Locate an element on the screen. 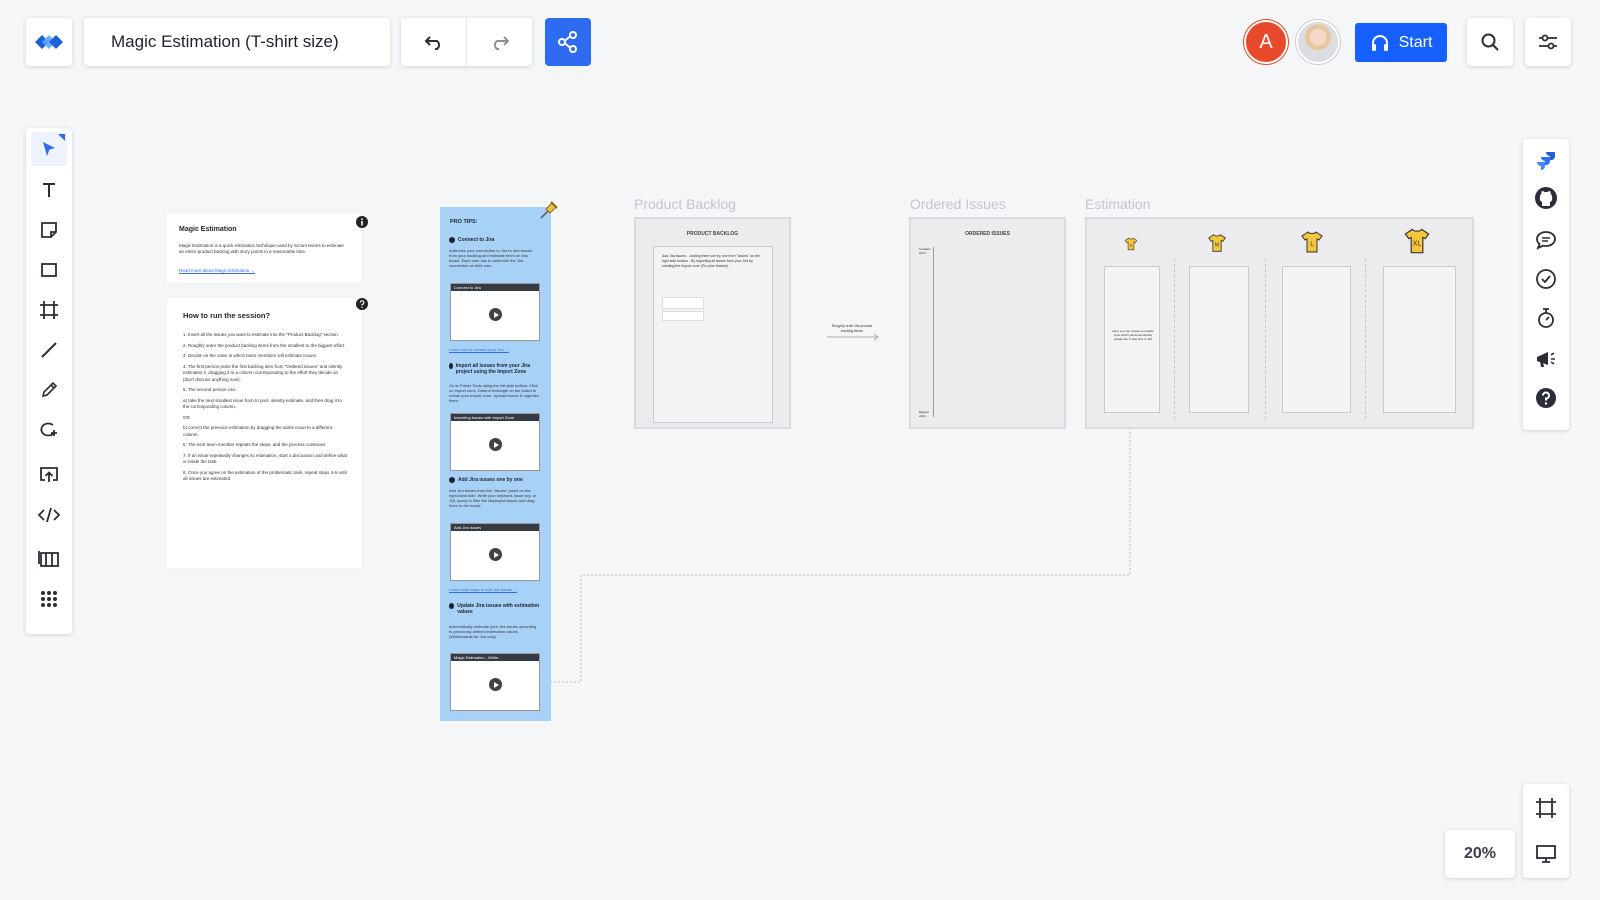 Image resolution: width=1600 pixels, height=900 pixels. tshirt-m-icon: M is located at coordinates (1217, 243).